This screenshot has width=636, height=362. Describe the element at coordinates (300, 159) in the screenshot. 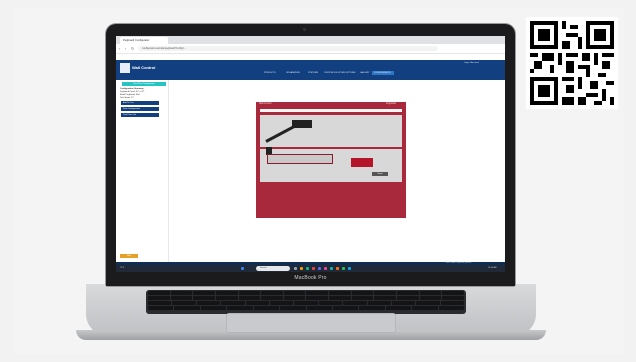

I see `pegboard-shelf` at that location.